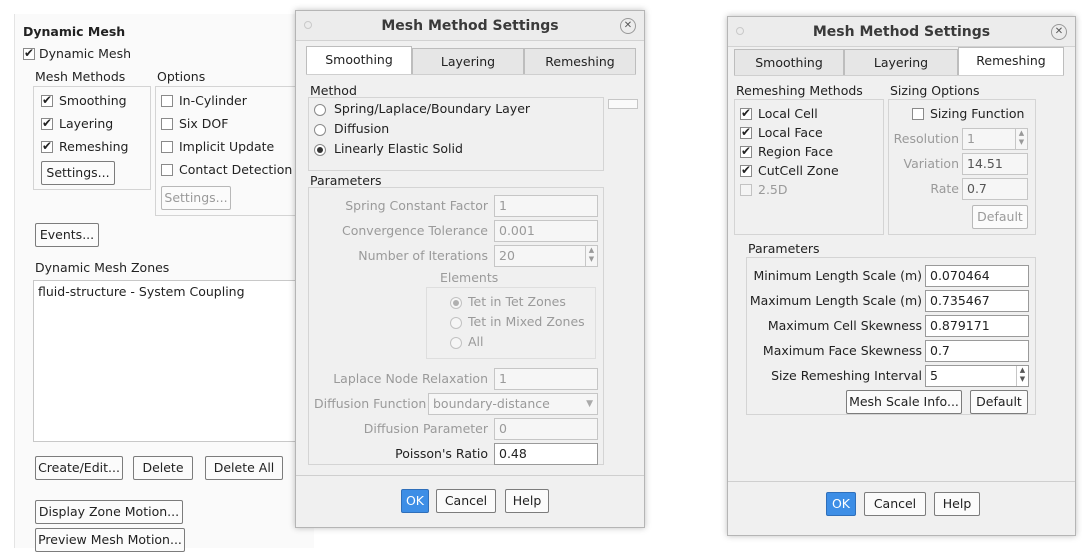  Describe the element at coordinates (320, 130) in the screenshot. I see `diffusion-radio` at that location.